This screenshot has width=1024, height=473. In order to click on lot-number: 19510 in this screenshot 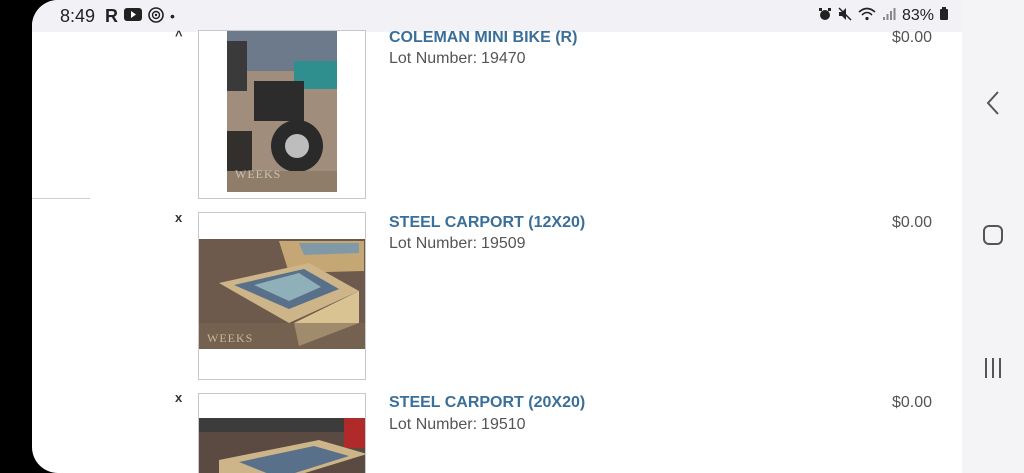, I will do `click(503, 424)`.